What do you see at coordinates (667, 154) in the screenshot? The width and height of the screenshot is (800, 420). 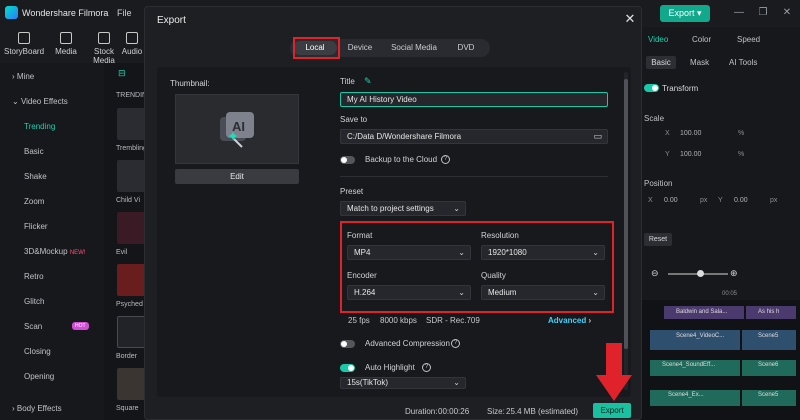 I see `scale-y-label: Y` at bounding box center [667, 154].